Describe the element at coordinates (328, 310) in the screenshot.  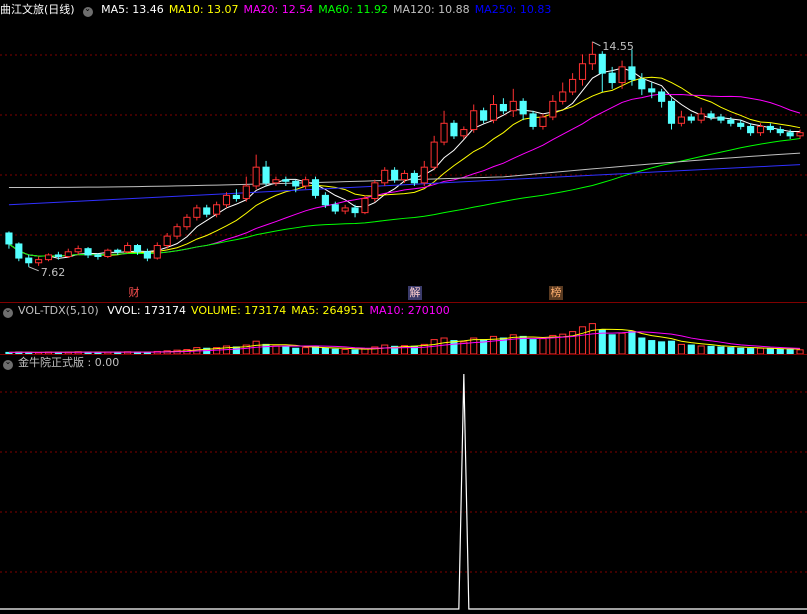
I see `readout-item: MA5: 264951` at that location.